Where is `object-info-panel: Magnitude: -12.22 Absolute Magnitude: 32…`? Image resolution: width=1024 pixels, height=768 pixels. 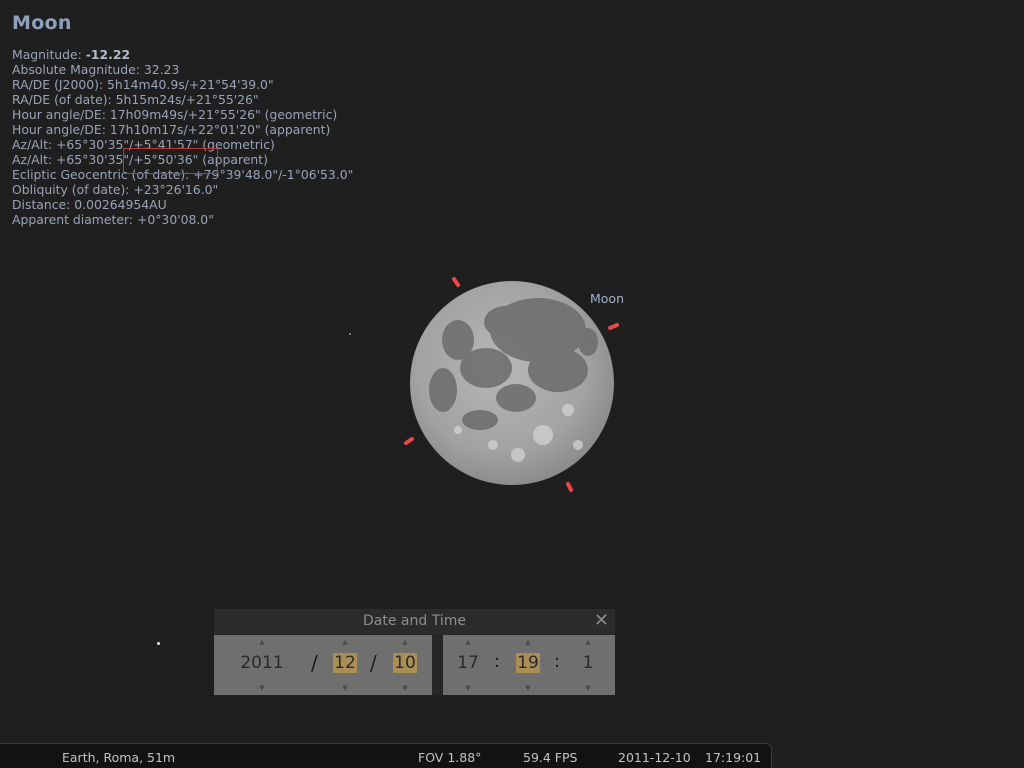 object-info-panel: Magnitude: -12.22 Absolute Magnitude: 32… is located at coordinates (182, 137).